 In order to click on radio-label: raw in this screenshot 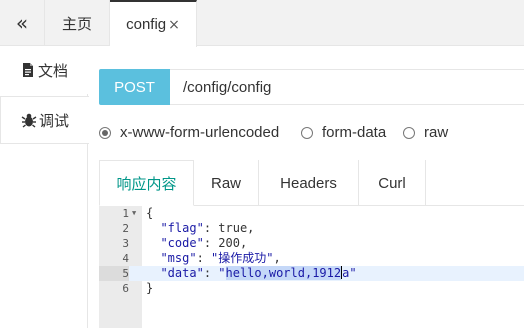, I will do `click(436, 132)`.